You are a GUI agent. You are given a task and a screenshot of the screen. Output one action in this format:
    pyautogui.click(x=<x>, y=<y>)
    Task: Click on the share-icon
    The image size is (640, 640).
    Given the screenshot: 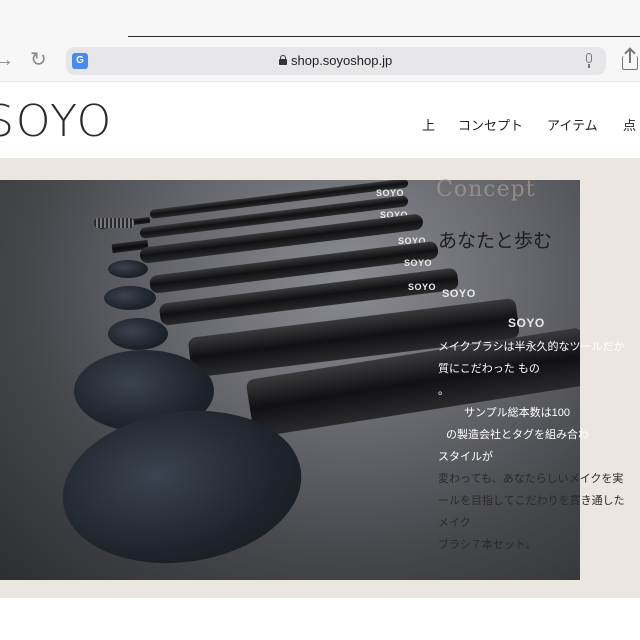 What is the action you would take?
    pyautogui.click(x=631, y=58)
    